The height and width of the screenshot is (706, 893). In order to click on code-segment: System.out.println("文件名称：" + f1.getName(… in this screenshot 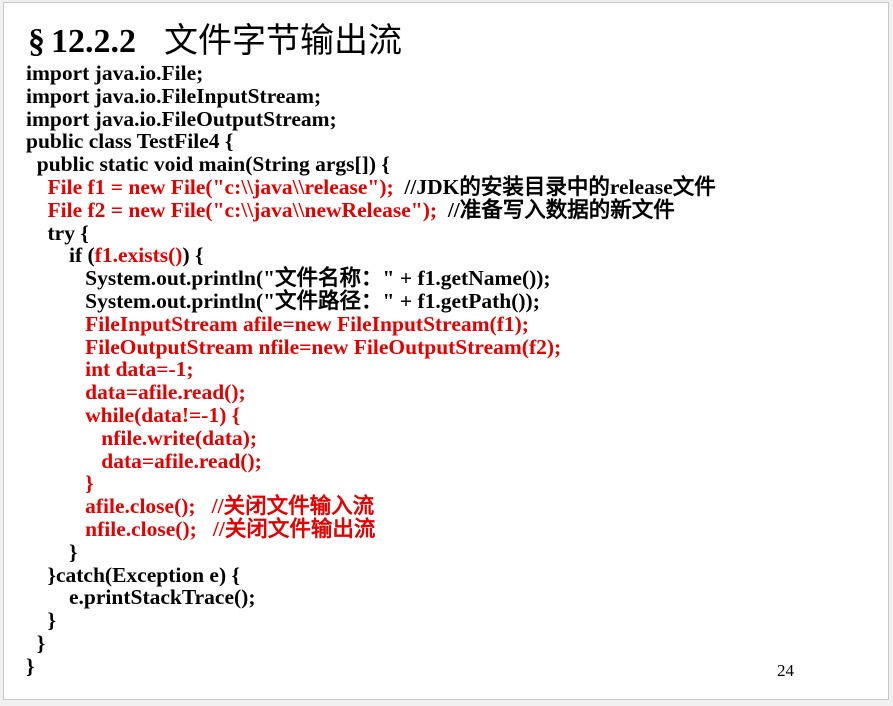, I will do `click(288, 278)`.